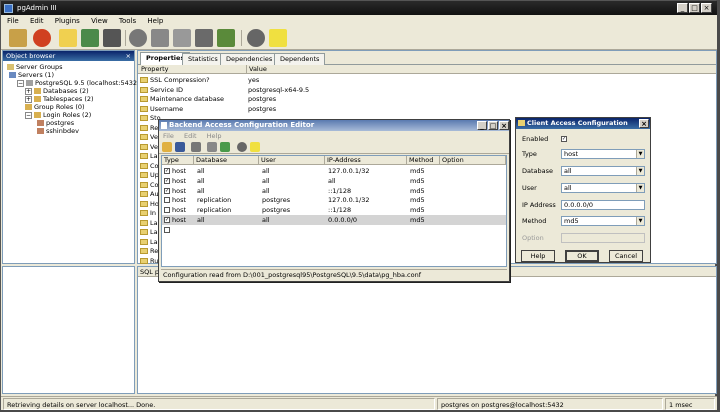  I want to click on hba-menu-help: Help, so click(214, 136).